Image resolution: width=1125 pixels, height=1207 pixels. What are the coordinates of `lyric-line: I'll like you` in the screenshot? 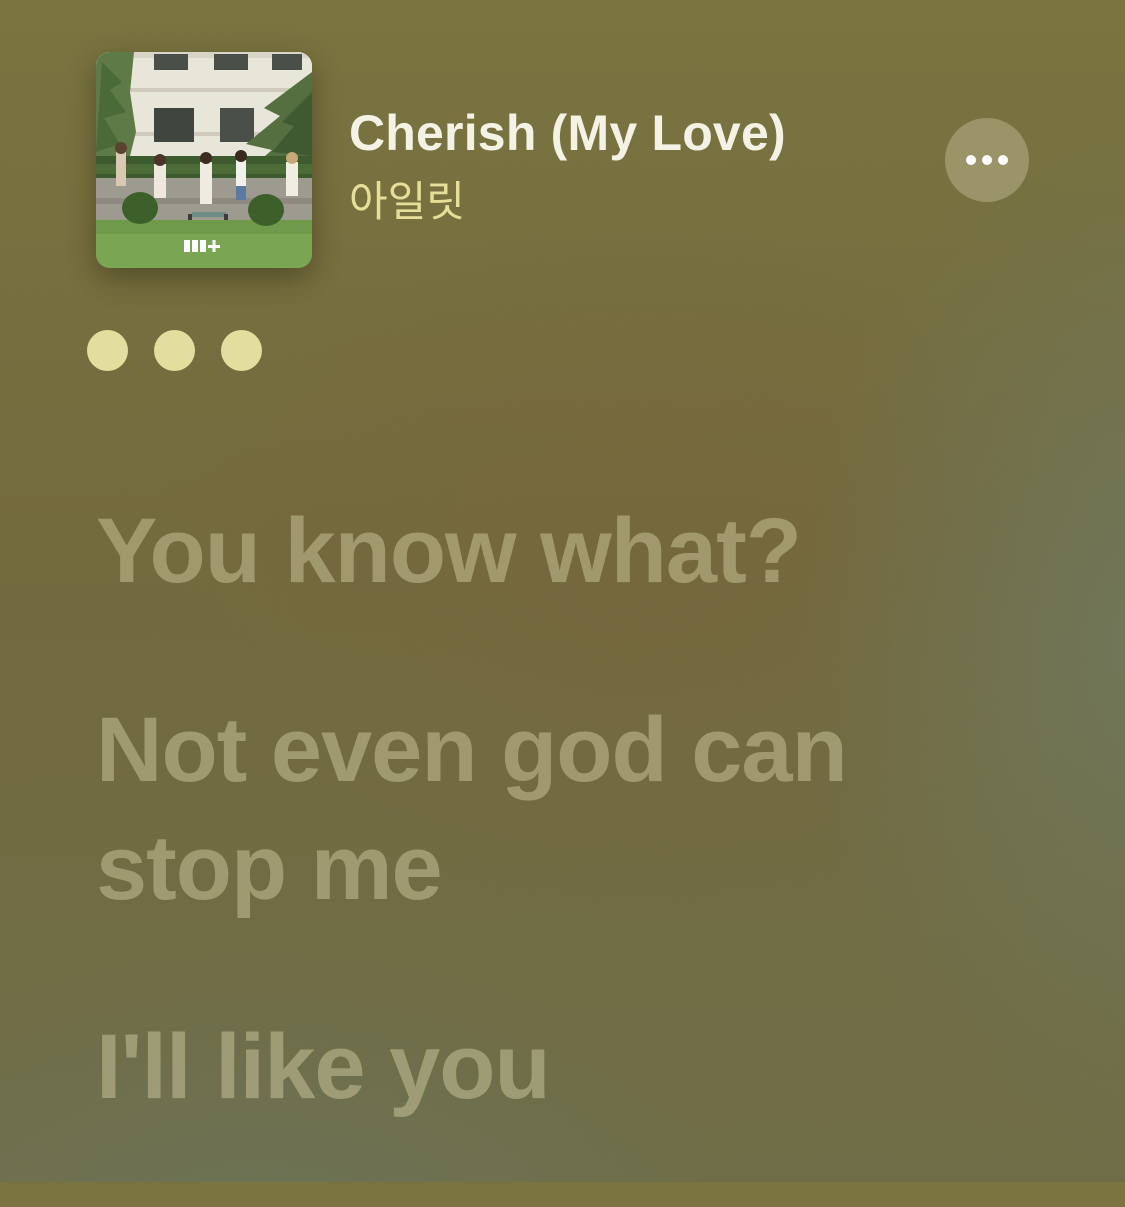 It's located at (586, 1067).